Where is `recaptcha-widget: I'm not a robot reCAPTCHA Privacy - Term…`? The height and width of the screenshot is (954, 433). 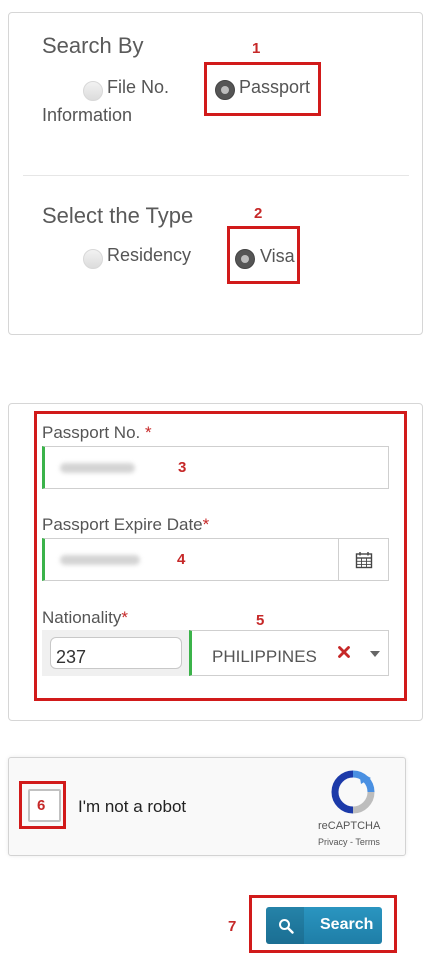 recaptcha-widget: I'm not a robot reCAPTCHA Privacy - Term… is located at coordinates (207, 806).